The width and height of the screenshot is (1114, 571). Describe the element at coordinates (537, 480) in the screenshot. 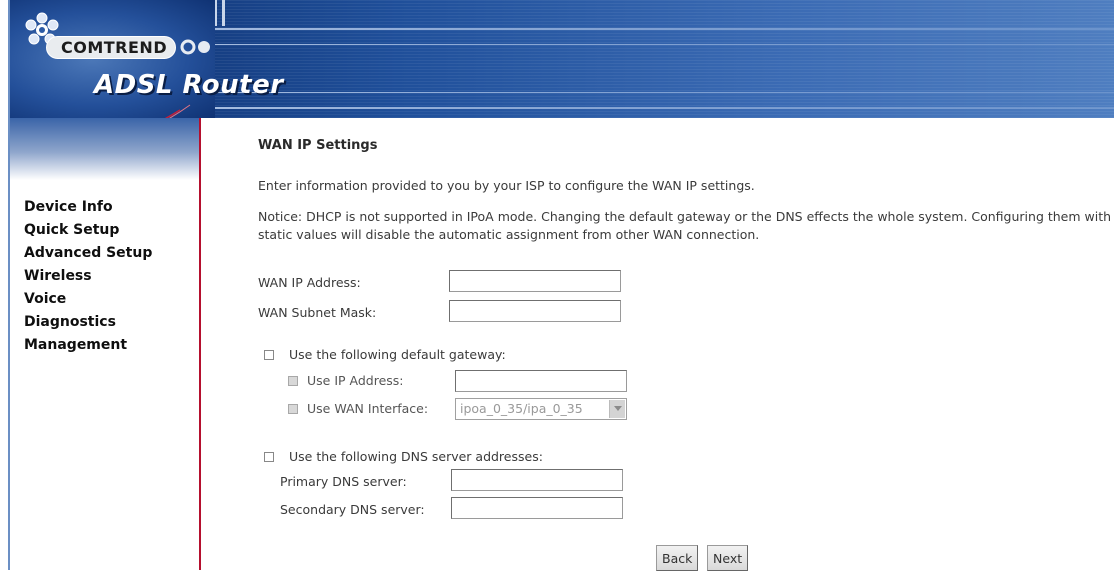

I see `primary-dns-input` at that location.